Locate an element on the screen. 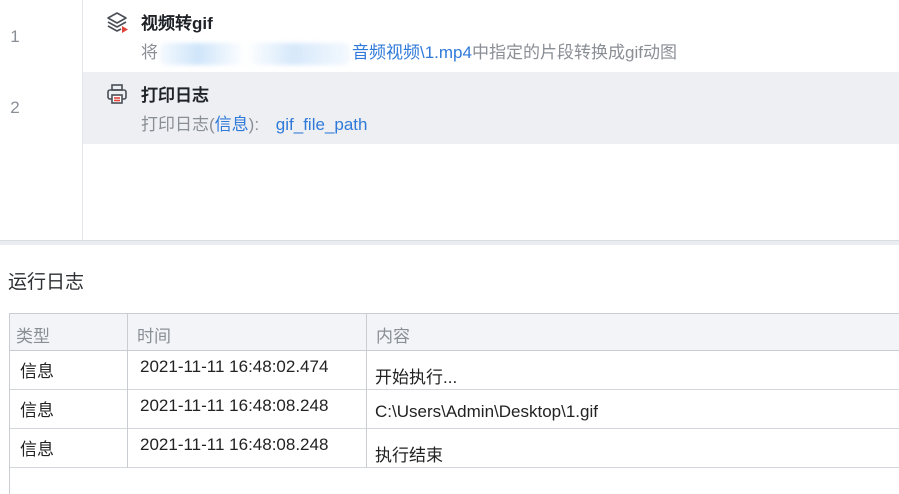  step-title: 视频转gif is located at coordinates (177, 23).